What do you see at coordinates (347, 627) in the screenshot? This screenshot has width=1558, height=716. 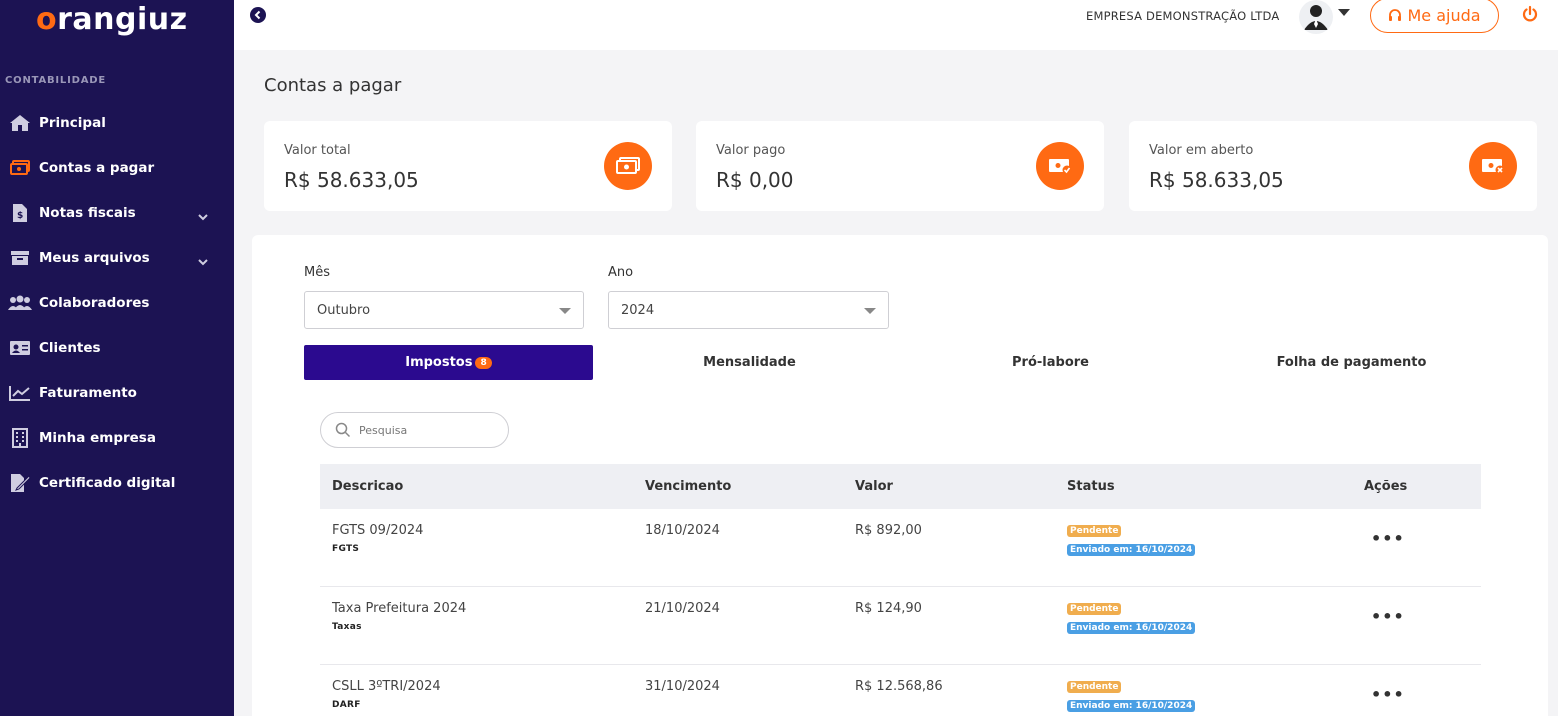 I see `row-tipo: Taxas` at bounding box center [347, 627].